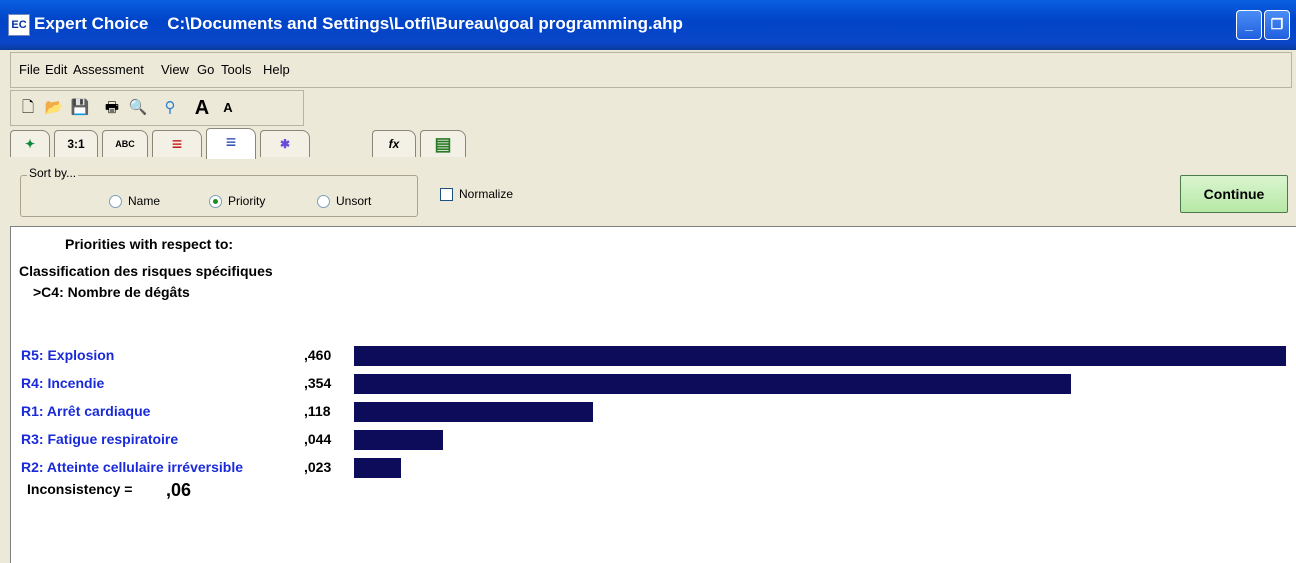 This screenshot has height=563, width=1296. Describe the element at coordinates (177, 143) in the screenshot. I see `tab-graphical: ≡` at that location.